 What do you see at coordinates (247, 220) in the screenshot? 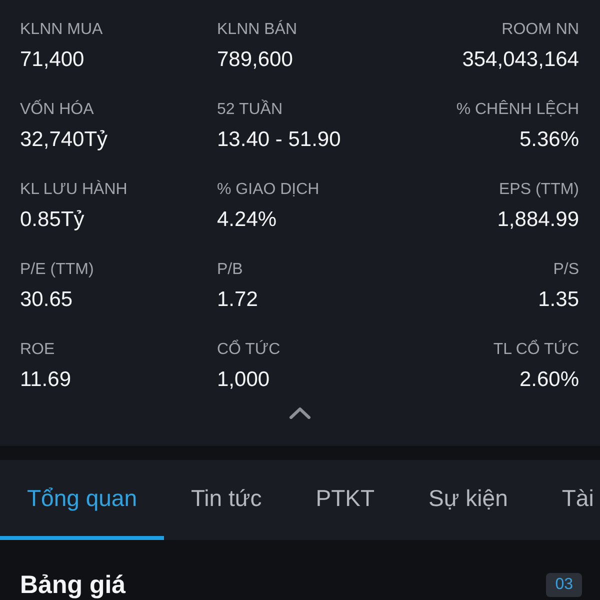
I see `stat-value: 4.24%` at bounding box center [247, 220].